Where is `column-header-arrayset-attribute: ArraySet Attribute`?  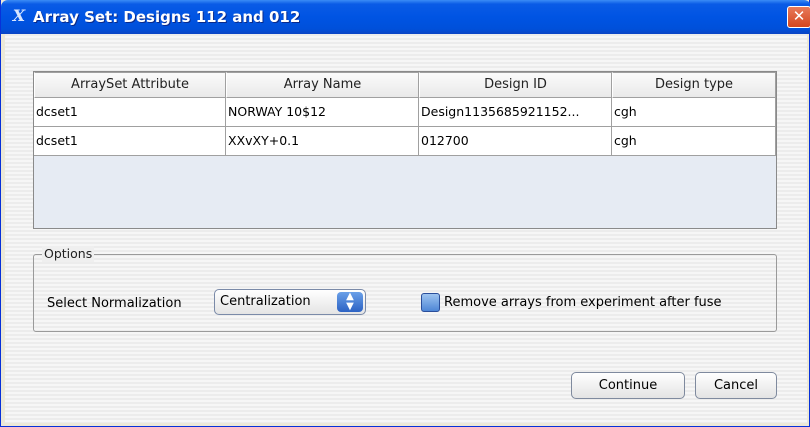
column-header-arrayset-attribute: ArraySet Attribute is located at coordinates (130, 85).